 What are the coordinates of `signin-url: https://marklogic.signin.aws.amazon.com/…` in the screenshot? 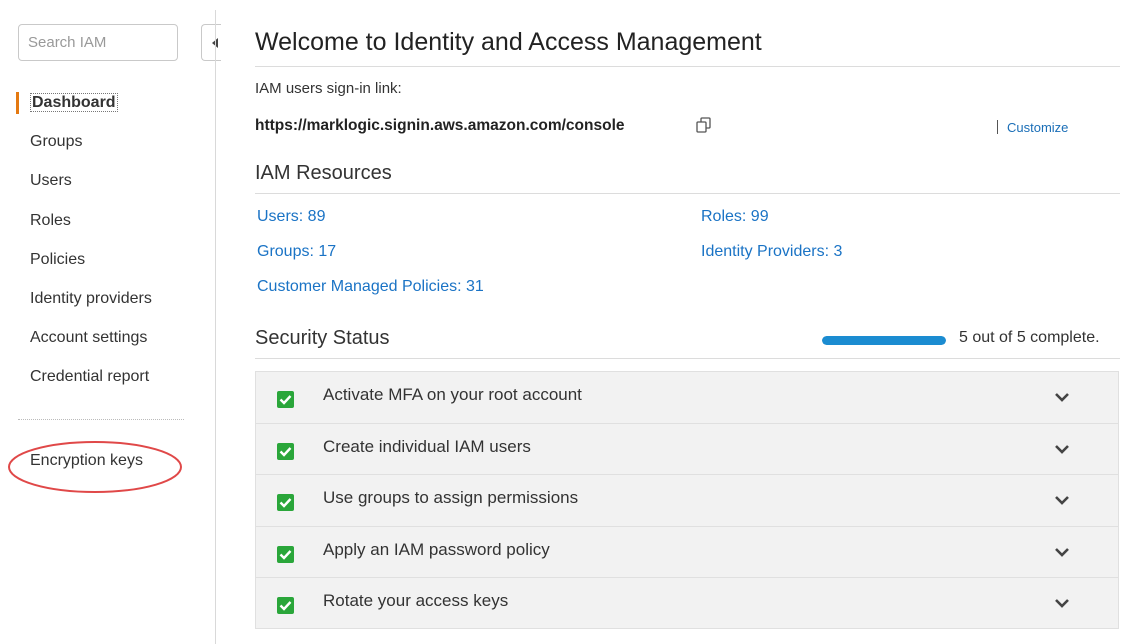 It's located at (440, 126).